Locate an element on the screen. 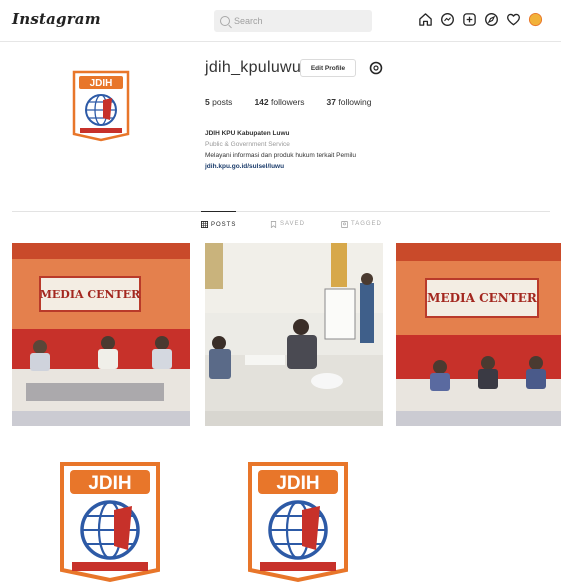 The width and height of the screenshot is (561, 584). search-input is located at coordinates (294, 21).